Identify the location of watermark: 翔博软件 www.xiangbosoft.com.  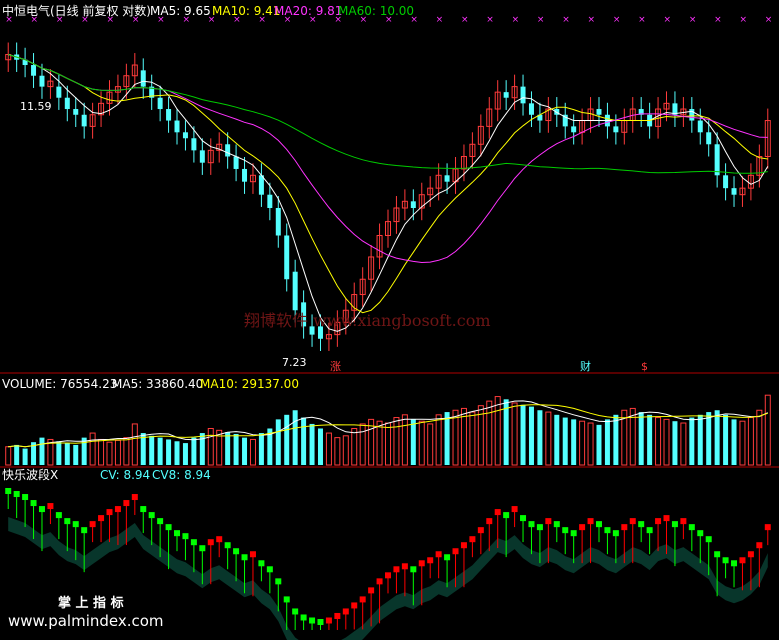
(367, 320).